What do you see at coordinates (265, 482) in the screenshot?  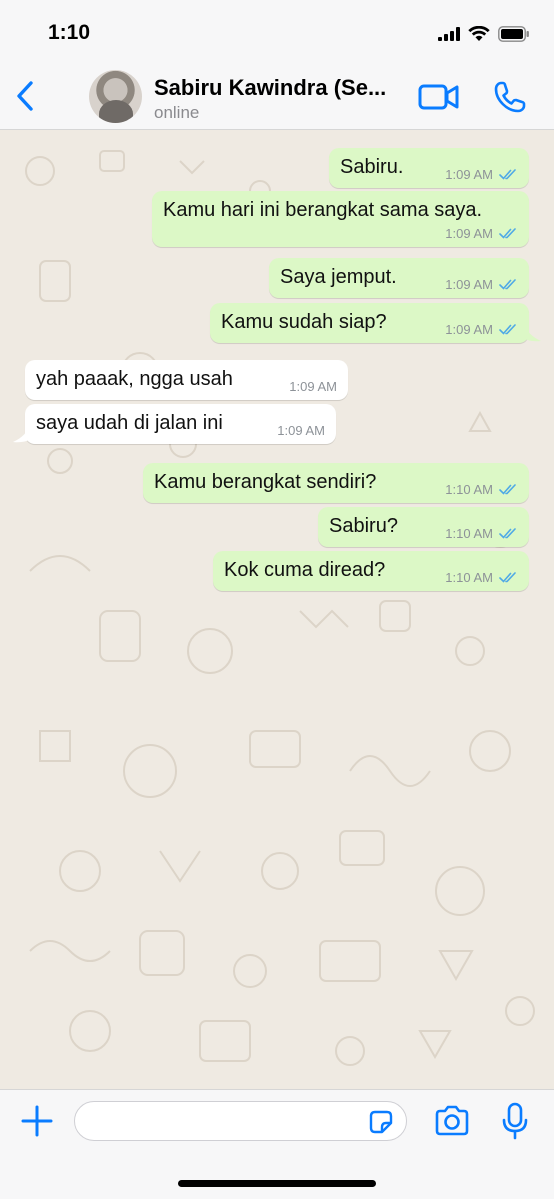 I see `message-text: Kamu berangkat sendiri?` at bounding box center [265, 482].